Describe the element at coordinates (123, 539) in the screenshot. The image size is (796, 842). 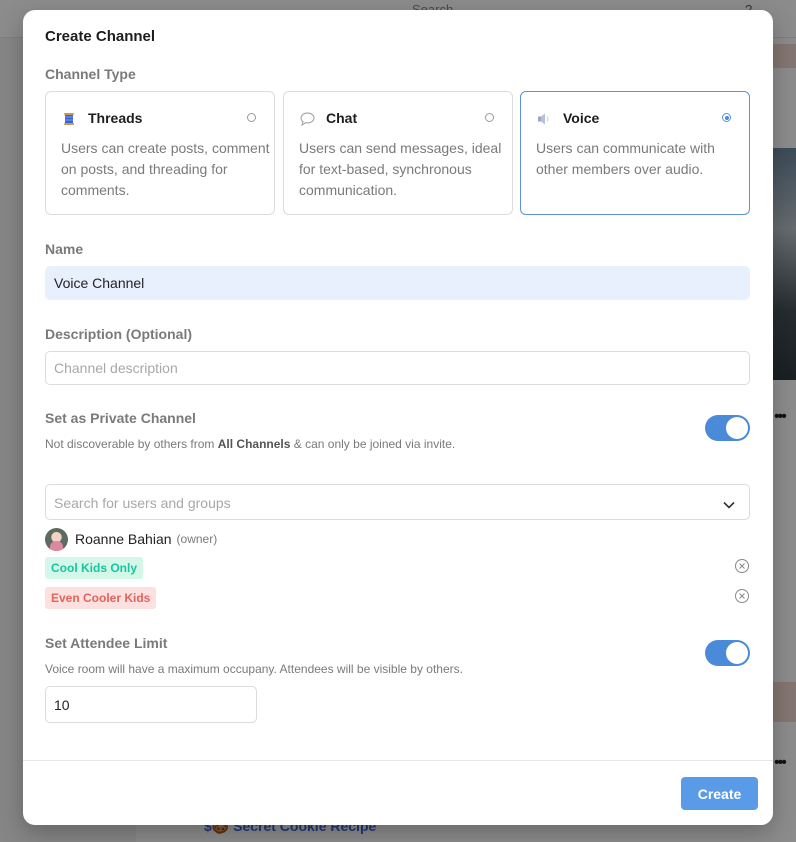
I see `member-name: Roanne Bahian` at that location.